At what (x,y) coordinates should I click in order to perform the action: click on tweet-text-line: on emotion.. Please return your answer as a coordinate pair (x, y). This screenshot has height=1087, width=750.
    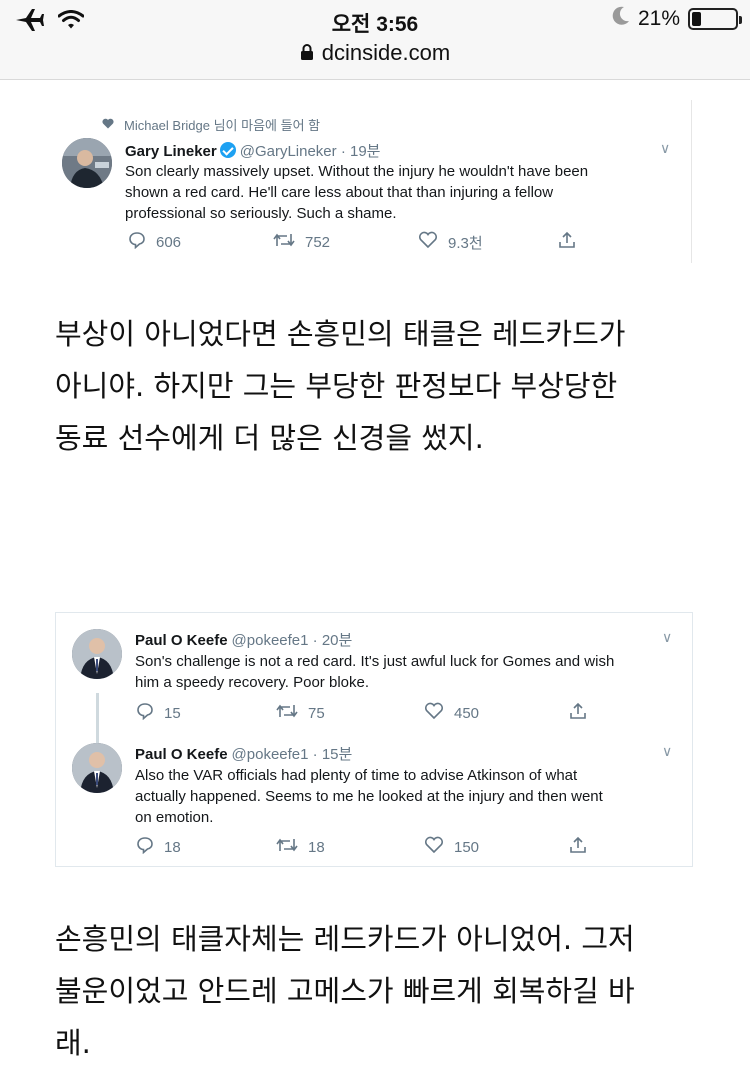
    Looking at the image, I should click on (174, 817).